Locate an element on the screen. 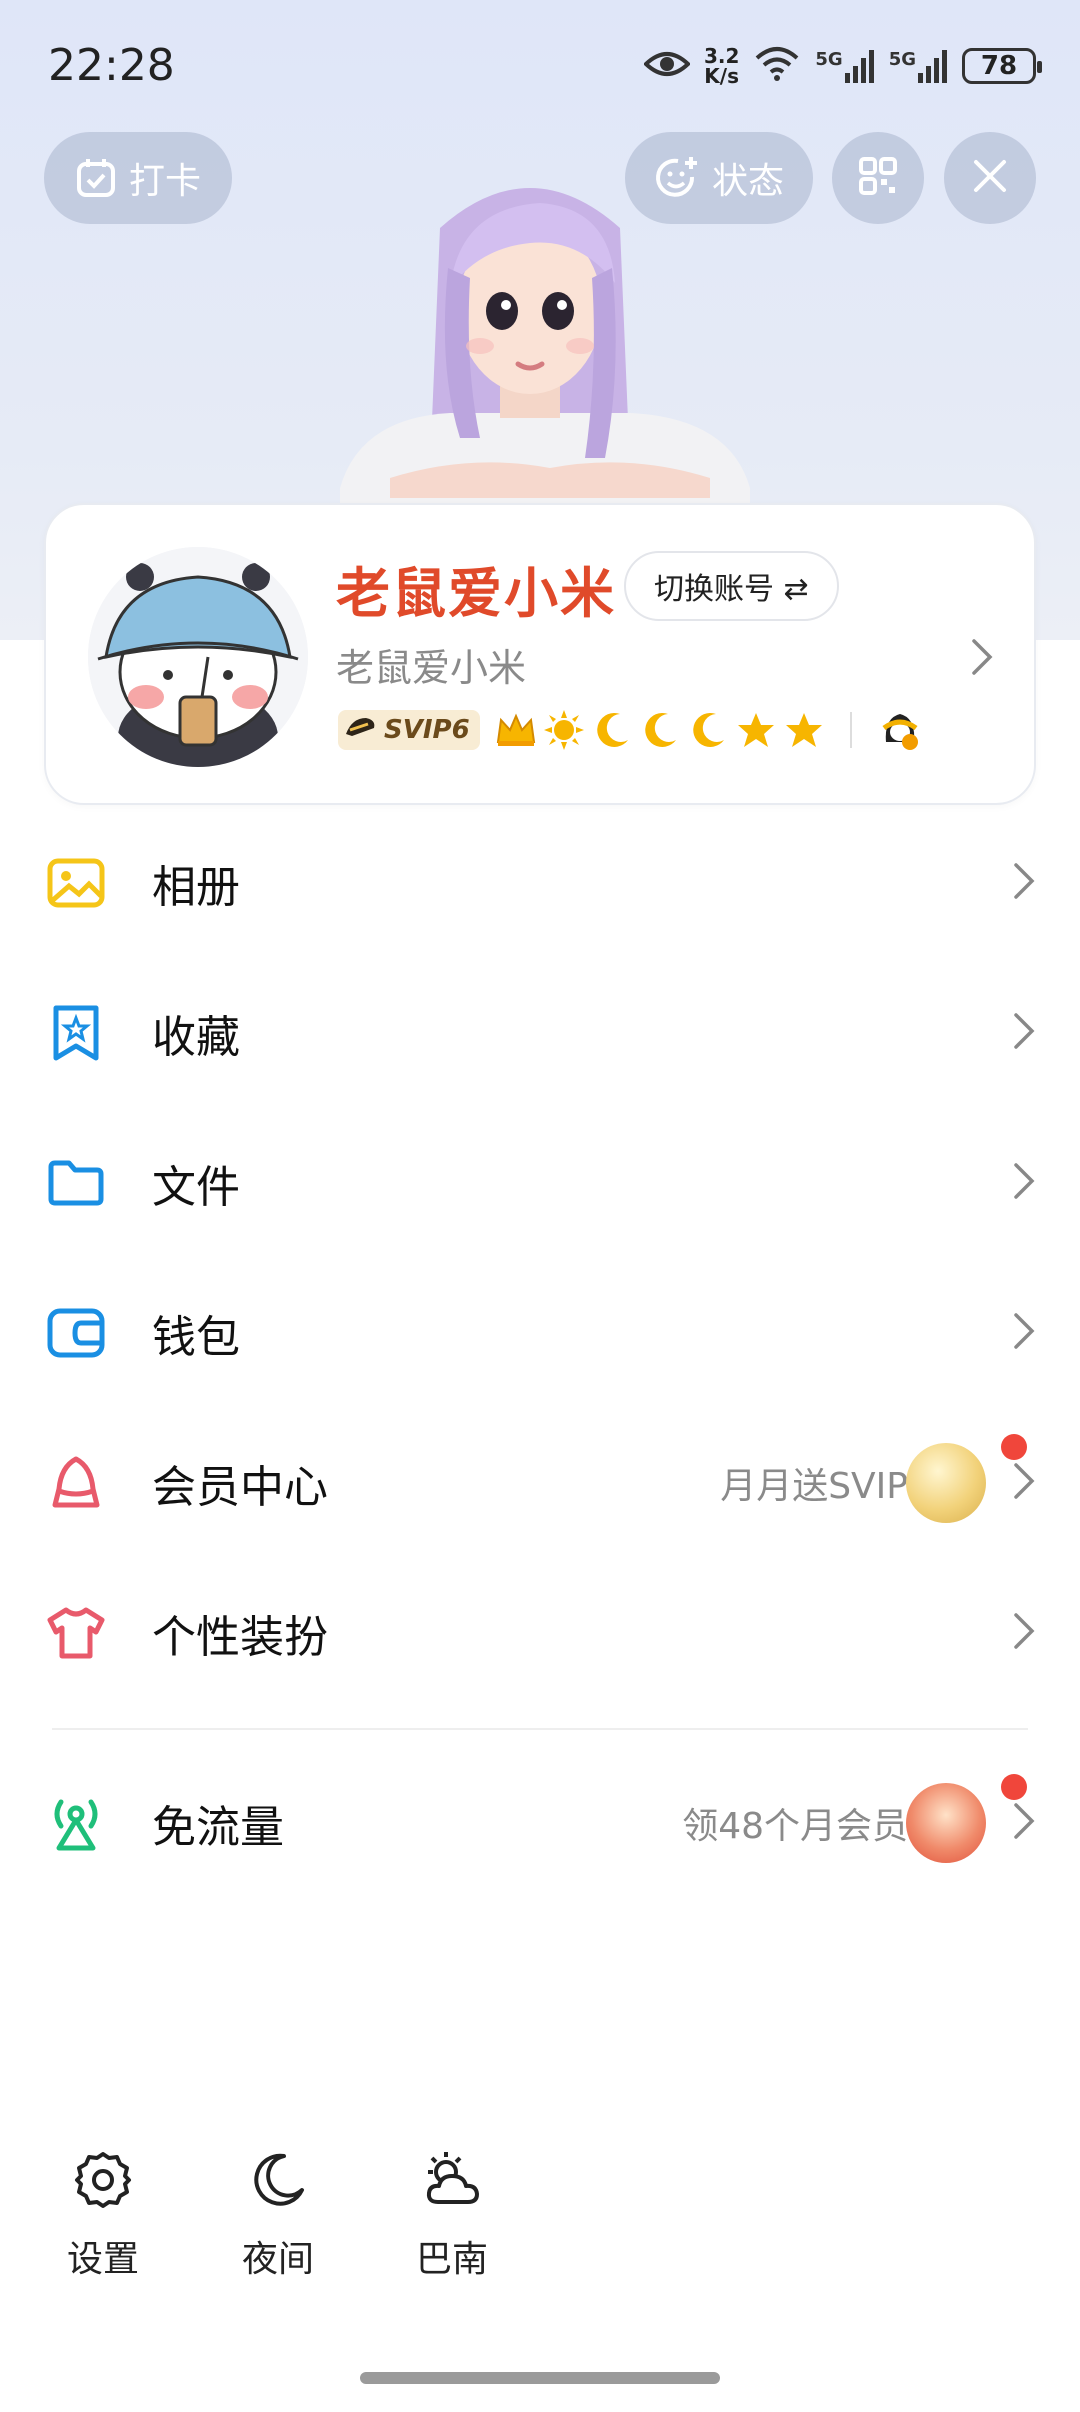  folder-icon is located at coordinates (76, 1183).